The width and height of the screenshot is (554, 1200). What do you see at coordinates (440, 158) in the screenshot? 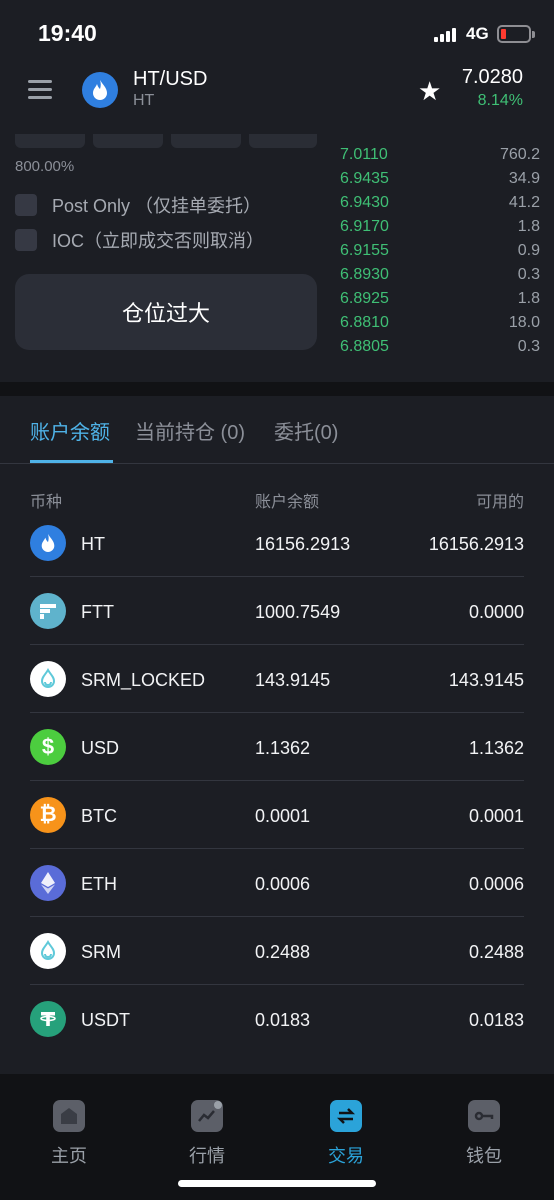
I see `orderbook-row: 7.0110 760.2` at bounding box center [440, 158].